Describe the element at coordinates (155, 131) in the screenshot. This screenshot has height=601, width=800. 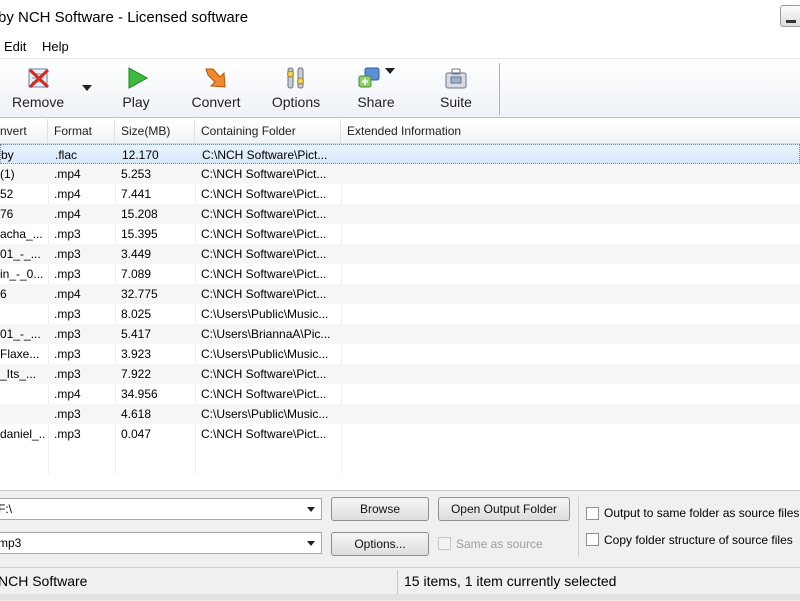
I see `column-header-size: Size(MB)` at that location.